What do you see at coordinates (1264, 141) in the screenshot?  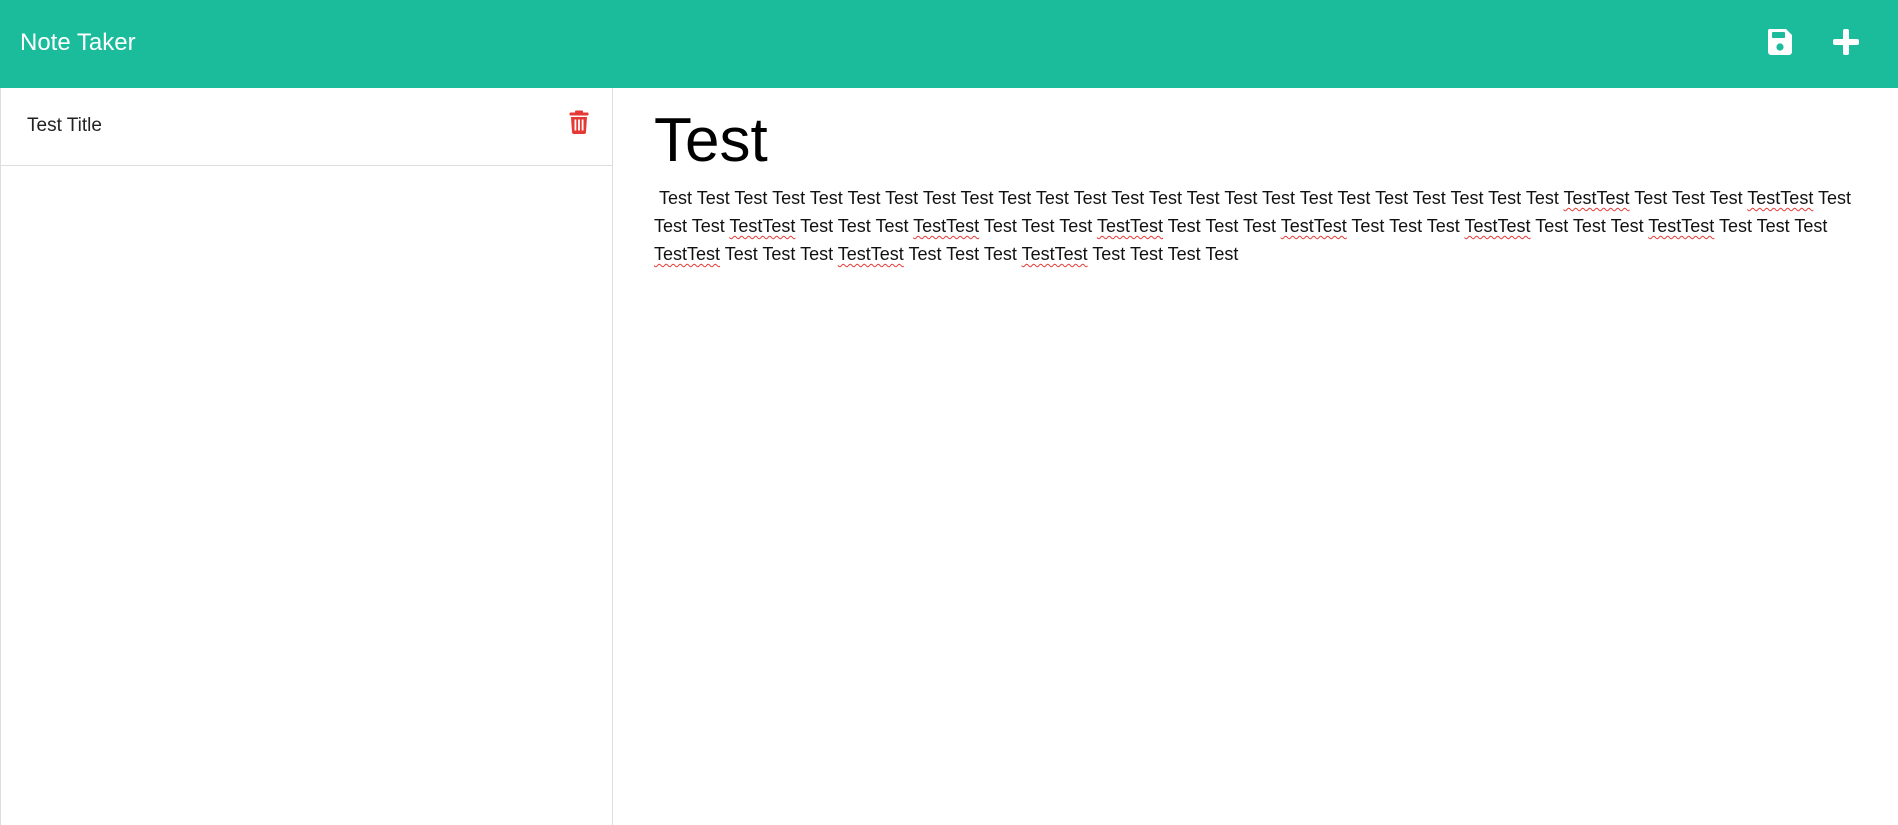 I see `note-title-input: Test` at bounding box center [1264, 141].